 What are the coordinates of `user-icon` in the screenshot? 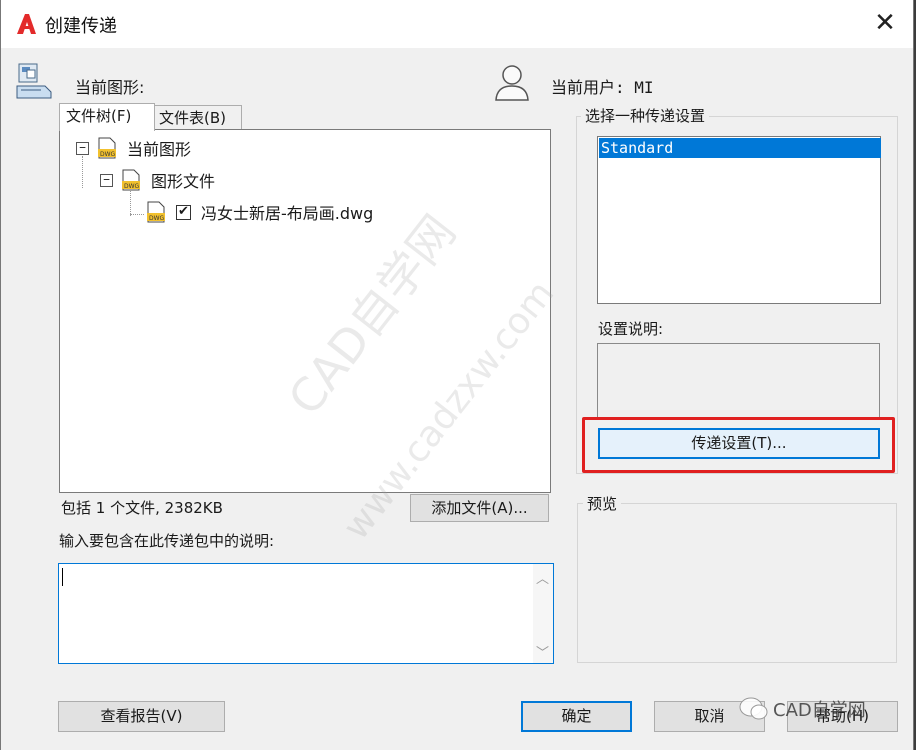 It's located at (512, 83).